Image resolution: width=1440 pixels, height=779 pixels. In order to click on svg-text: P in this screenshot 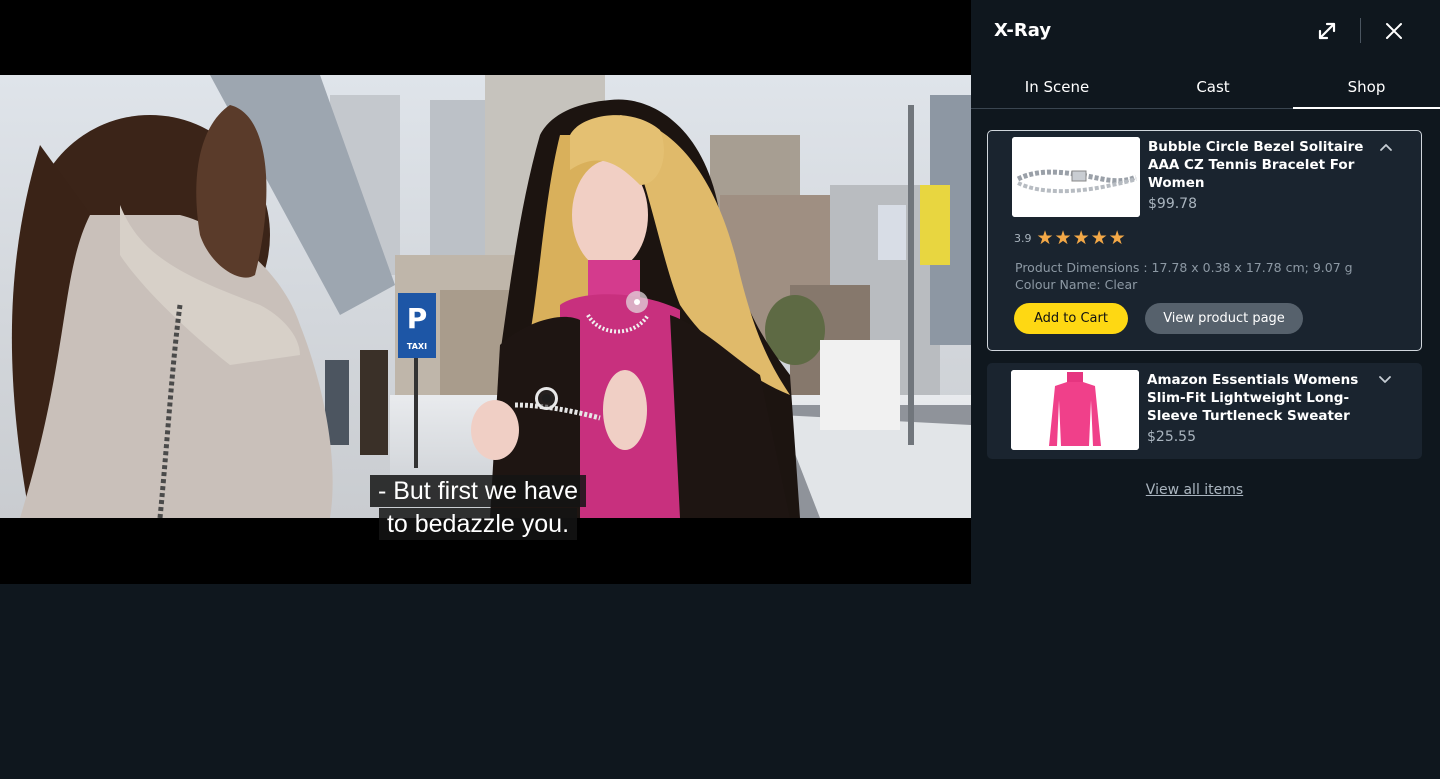, I will do `click(417, 318)`.